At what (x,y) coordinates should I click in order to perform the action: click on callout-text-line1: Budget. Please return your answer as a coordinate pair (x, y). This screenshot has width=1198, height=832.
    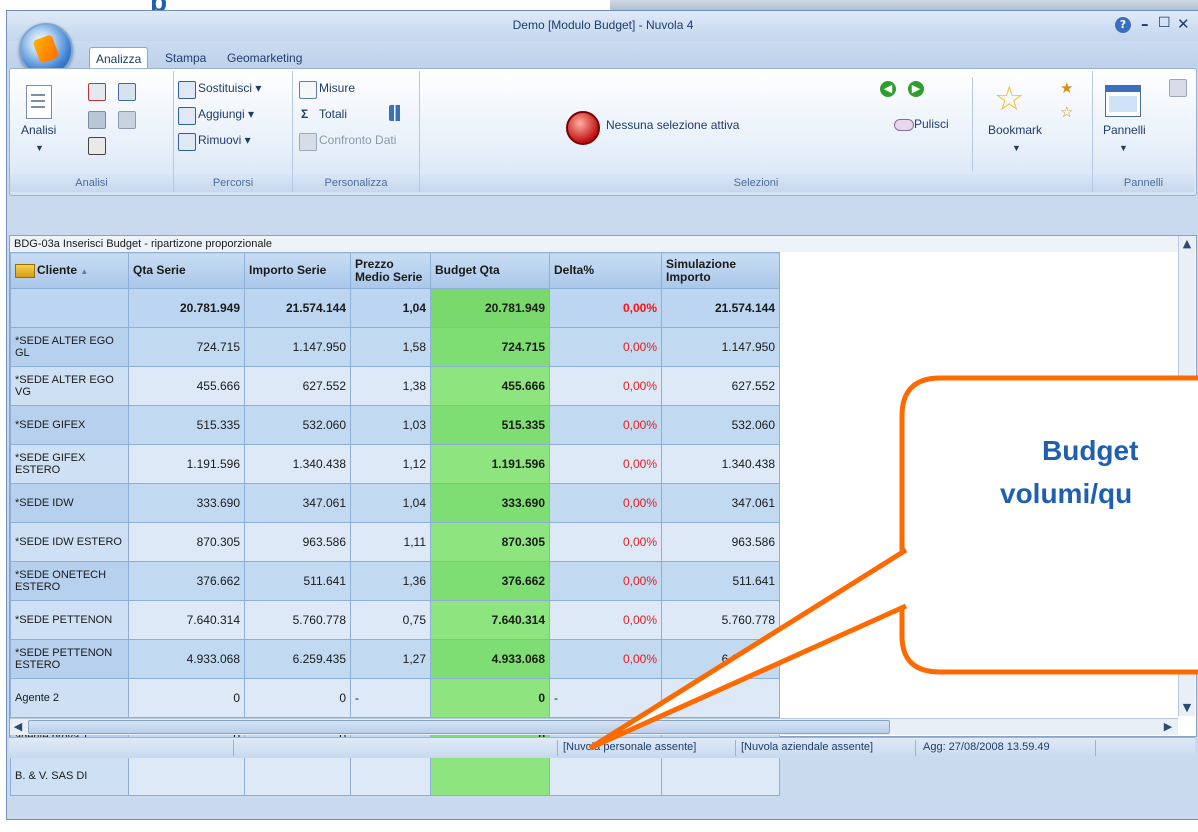
    Looking at the image, I should click on (1090, 450).